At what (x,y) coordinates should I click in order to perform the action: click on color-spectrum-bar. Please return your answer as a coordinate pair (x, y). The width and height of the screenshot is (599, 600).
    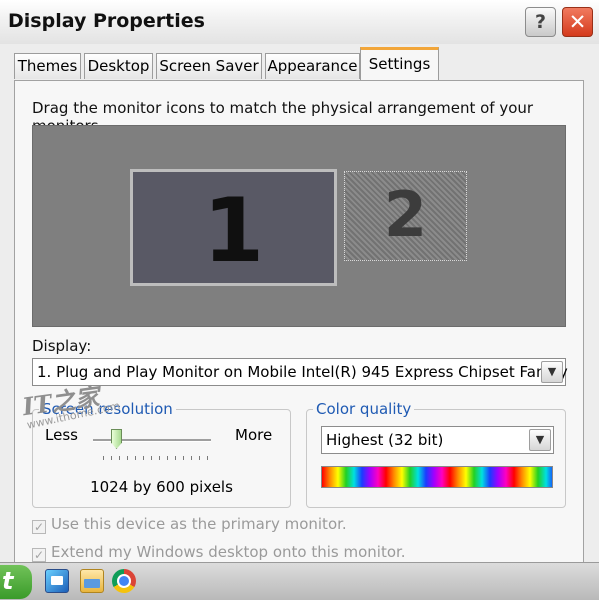
    Looking at the image, I should click on (437, 477).